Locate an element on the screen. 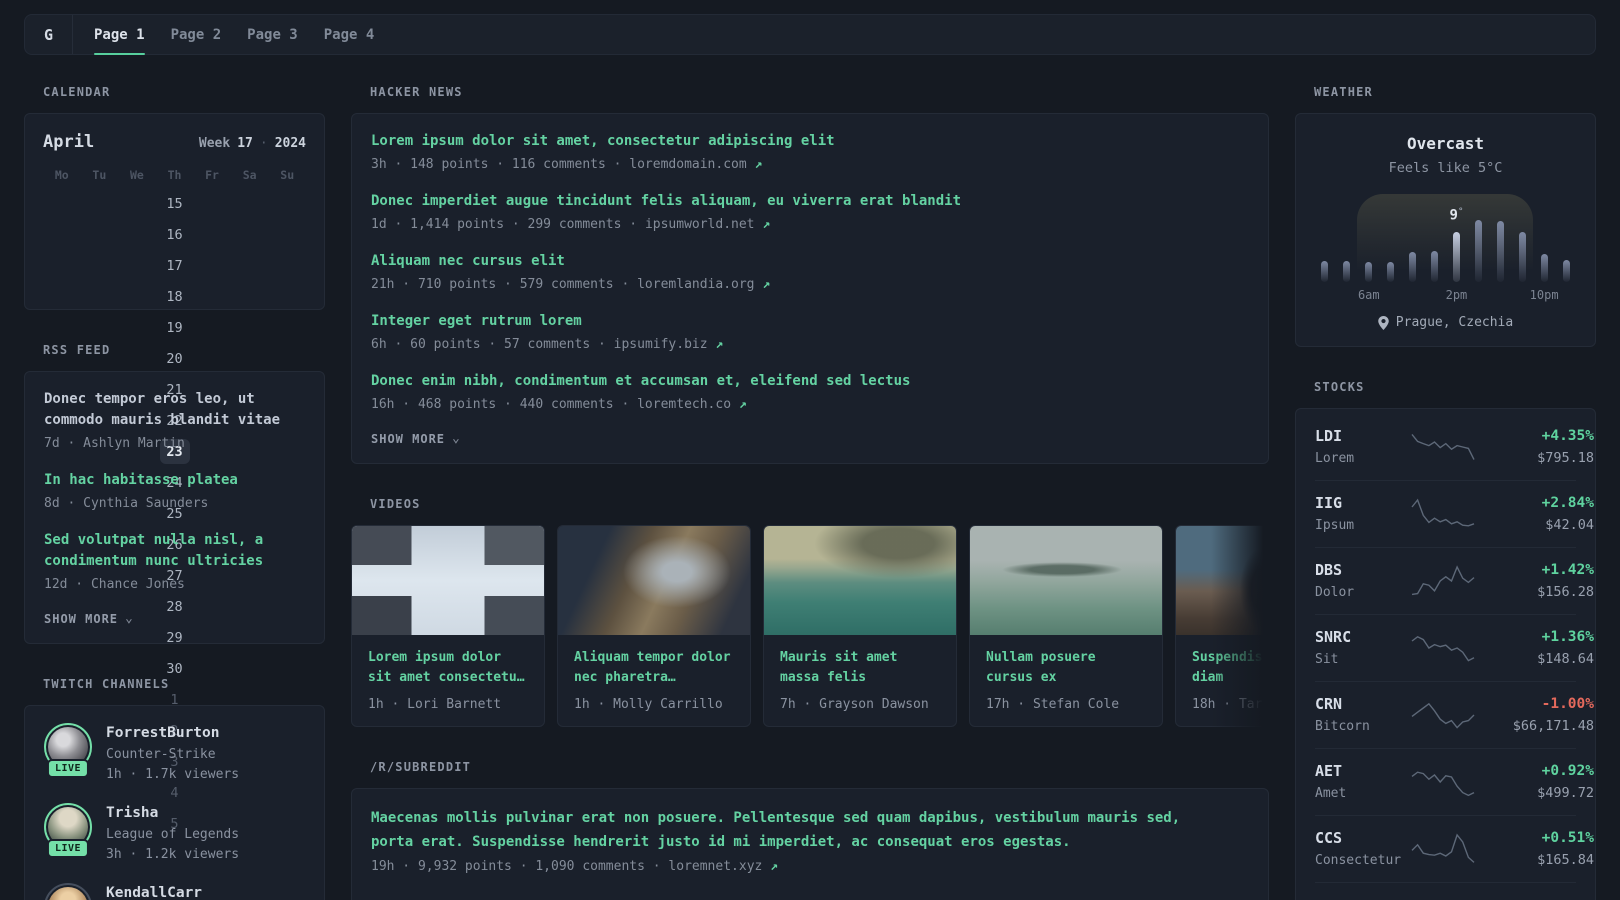 Image resolution: width=1620 pixels, height=900 pixels. stock-price: $156.28 is located at coordinates (1565, 592).